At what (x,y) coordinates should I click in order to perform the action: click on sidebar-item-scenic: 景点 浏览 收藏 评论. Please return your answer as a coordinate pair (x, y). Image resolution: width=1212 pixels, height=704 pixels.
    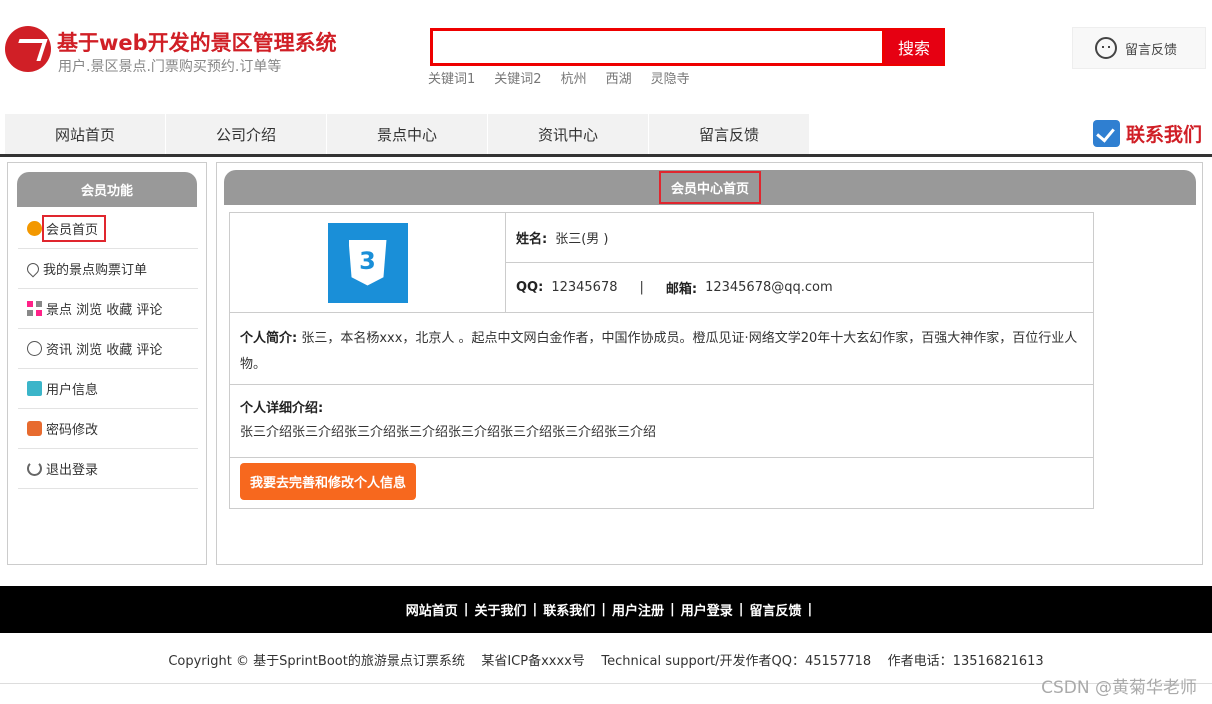
    Looking at the image, I should click on (108, 309).